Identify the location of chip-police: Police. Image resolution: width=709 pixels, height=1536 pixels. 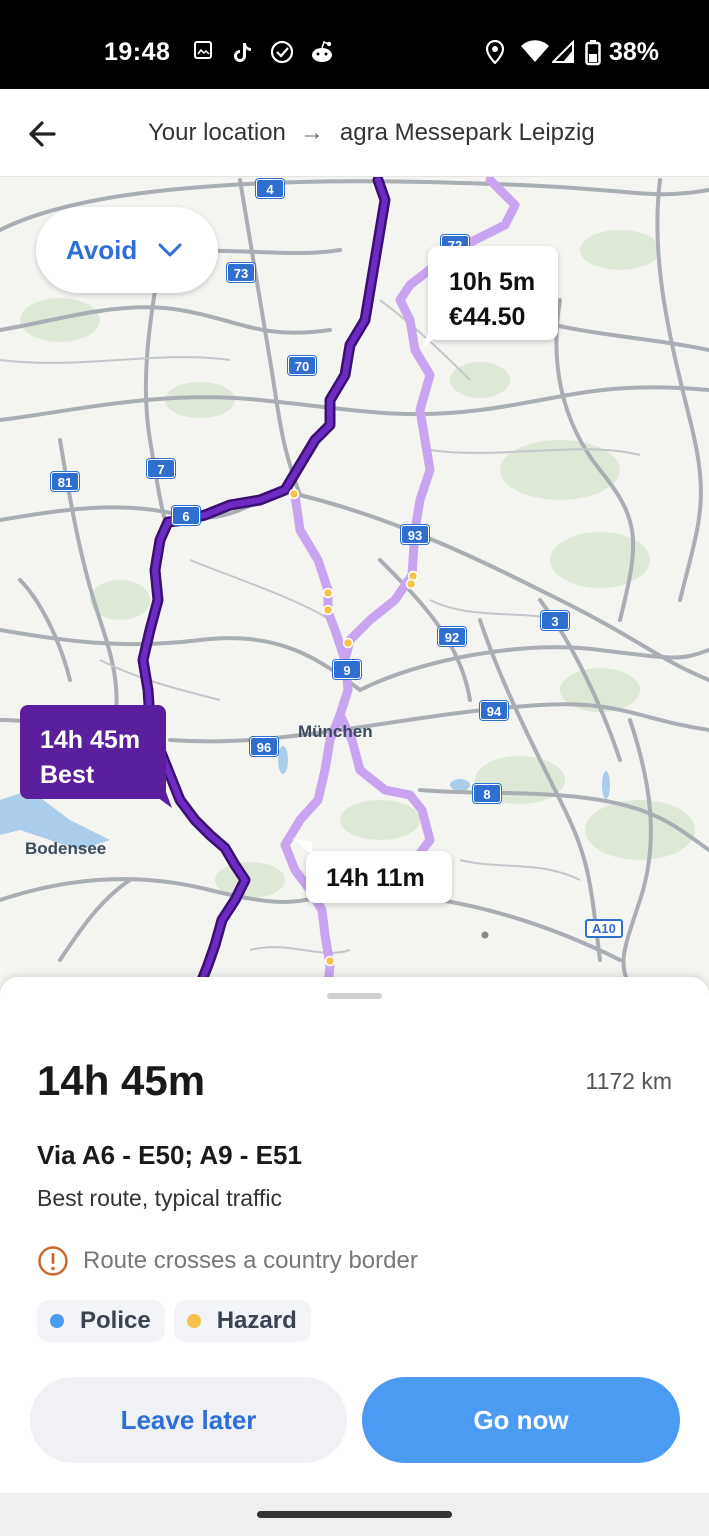
(101, 1321).